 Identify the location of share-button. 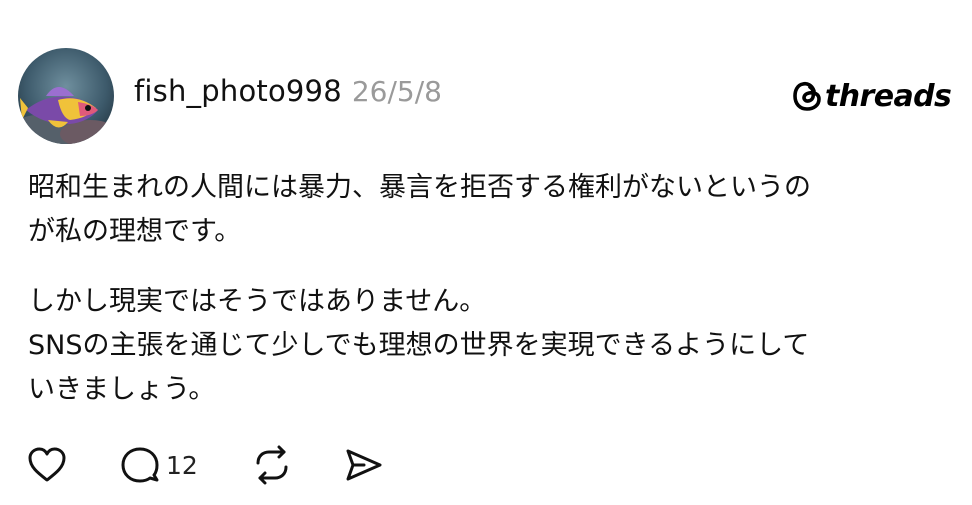
(364, 465).